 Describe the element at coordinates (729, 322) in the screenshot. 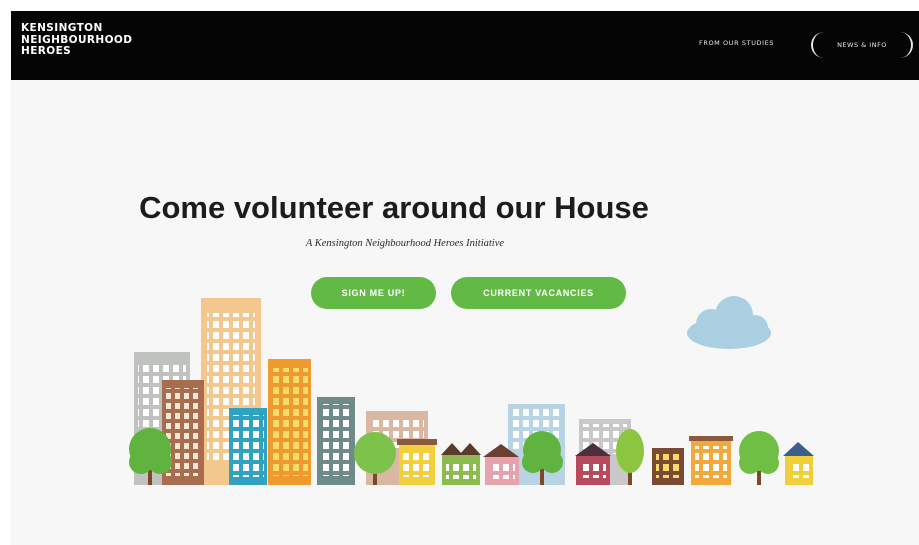

I see `cloud-icon` at that location.